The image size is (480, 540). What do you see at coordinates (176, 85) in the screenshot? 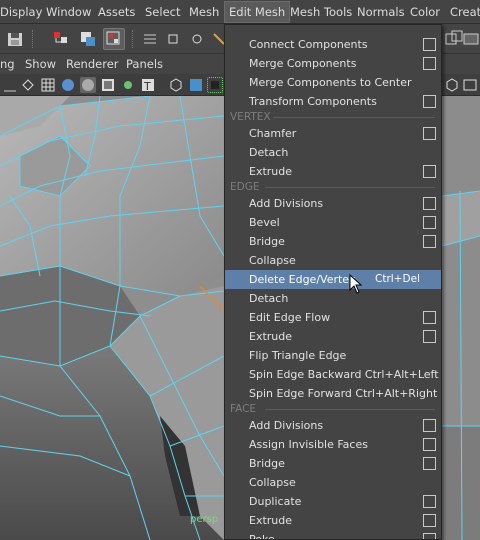
I see `isolate-select-icon` at bounding box center [176, 85].